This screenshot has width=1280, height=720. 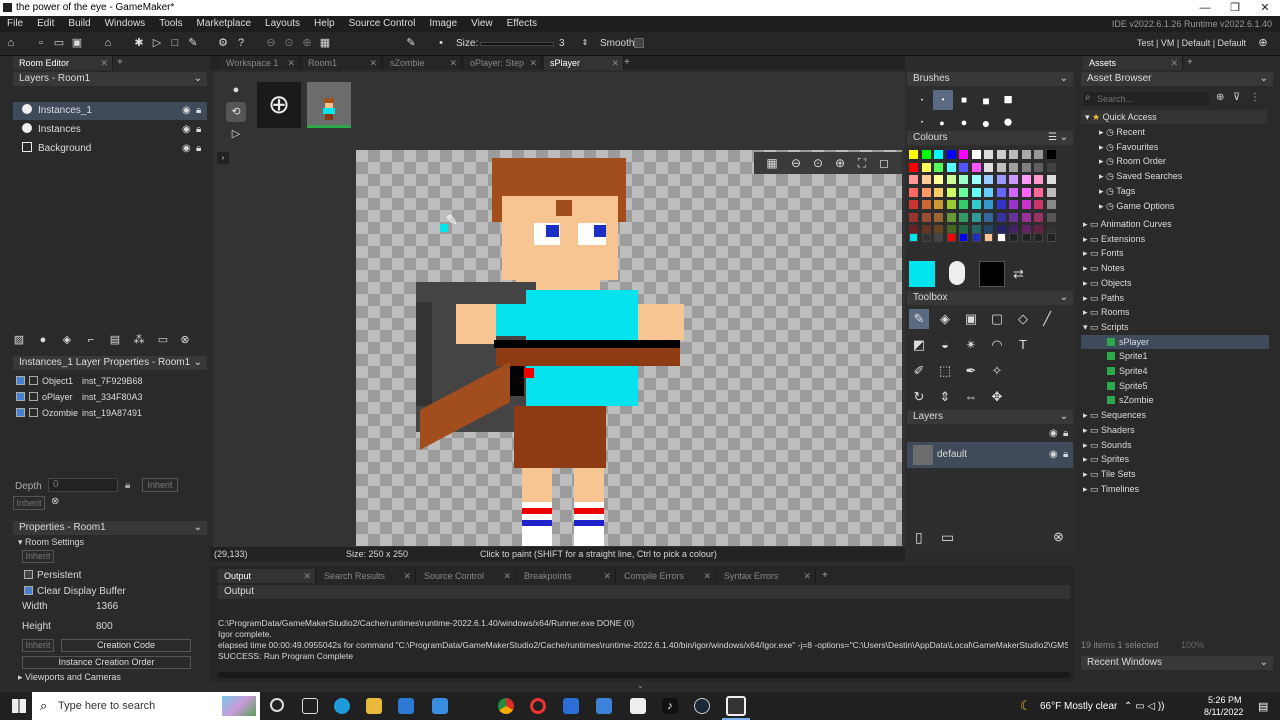 I want to click on task-view-icon, so click(x=310, y=706).